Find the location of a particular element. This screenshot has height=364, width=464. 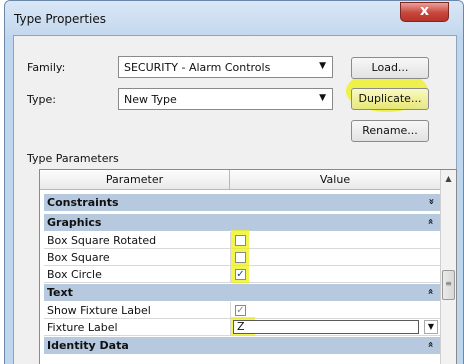

param-value-cell: Z ▼ is located at coordinates (335, 326).